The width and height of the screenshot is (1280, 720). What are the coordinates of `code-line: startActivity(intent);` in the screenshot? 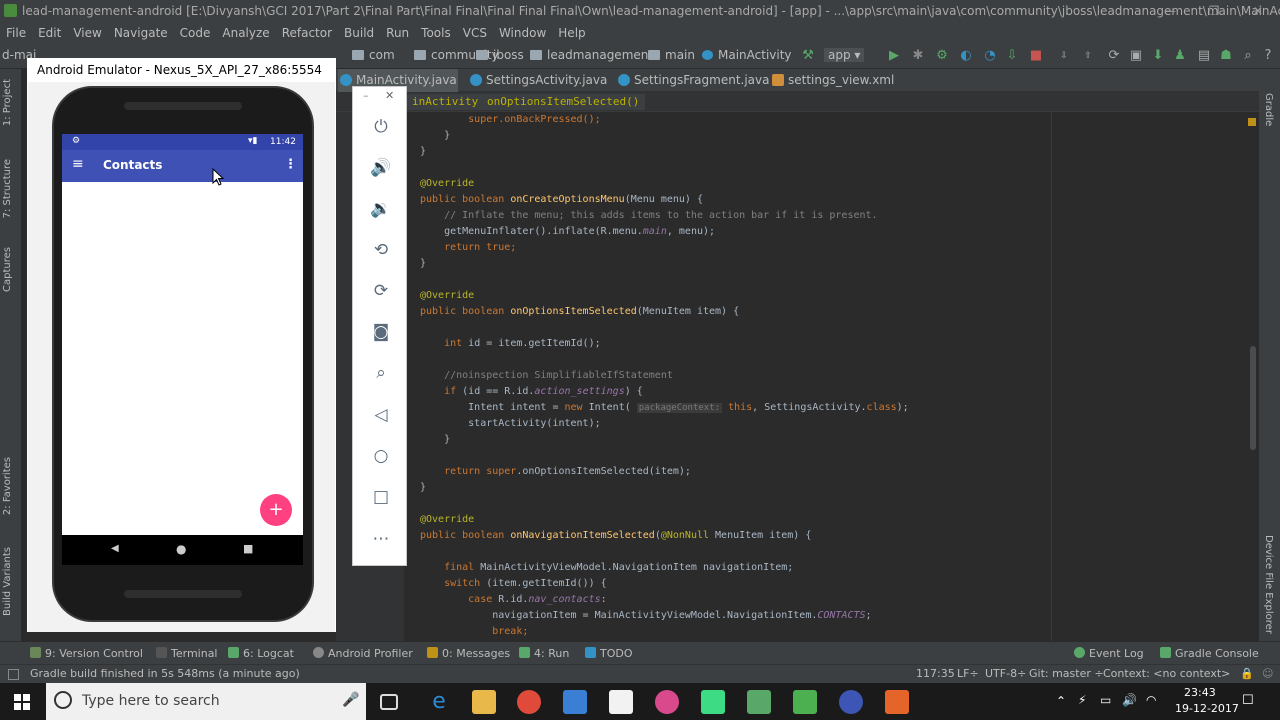 It's located at (510, 424).